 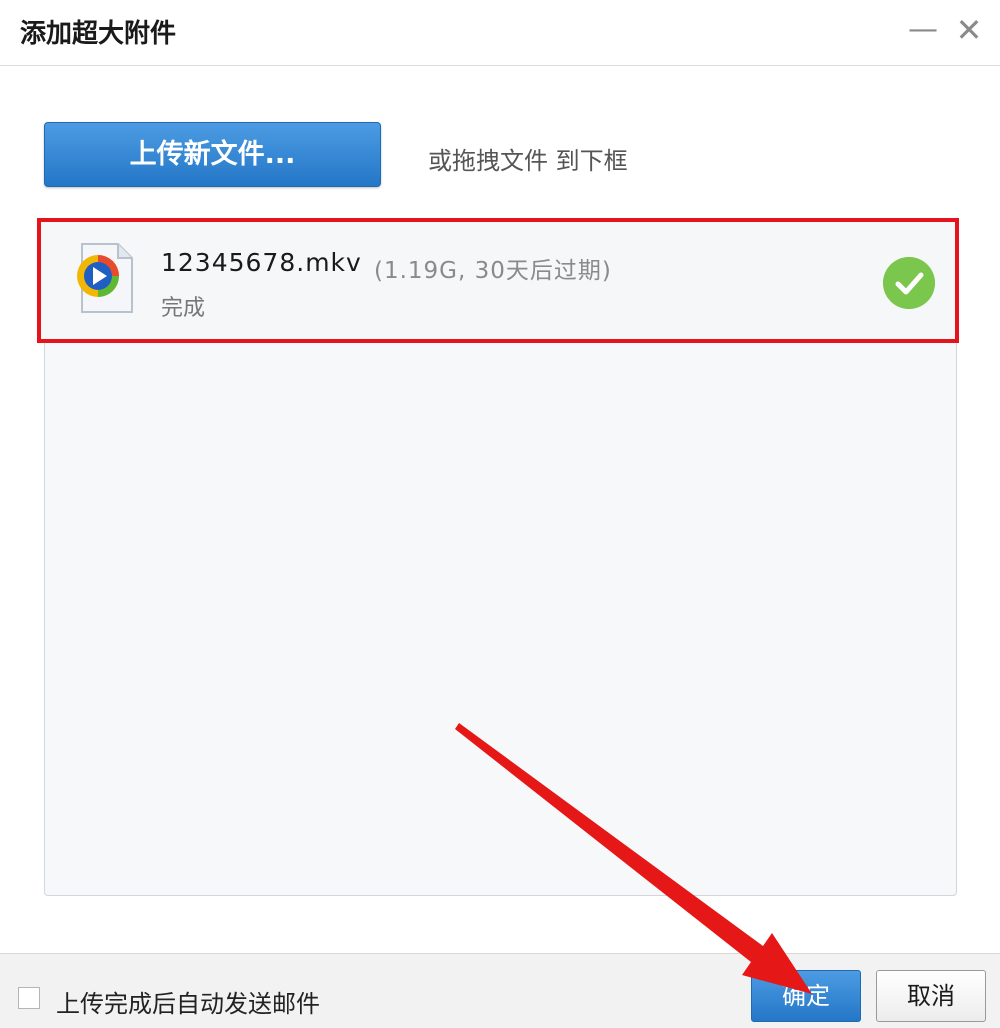 What do you see at coordinates (493, 271) in the screenshot?
I see `file-size-expiry: (1.19G, 30天后过期)` at bounding box center [493, 271].